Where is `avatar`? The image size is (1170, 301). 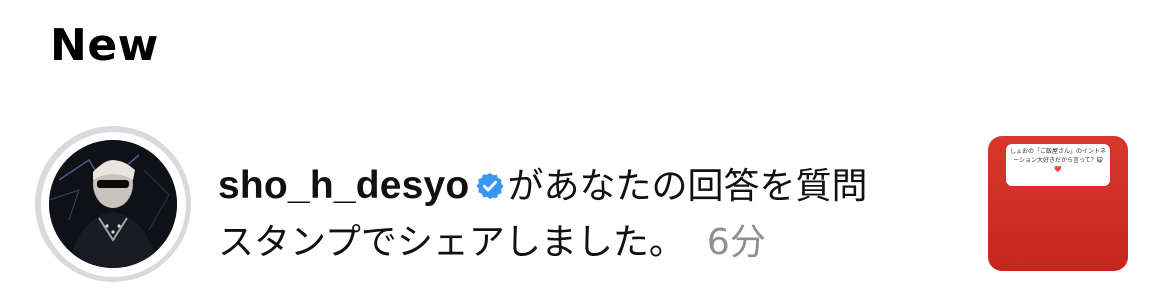
avatar is located at coordinates (113, 204).